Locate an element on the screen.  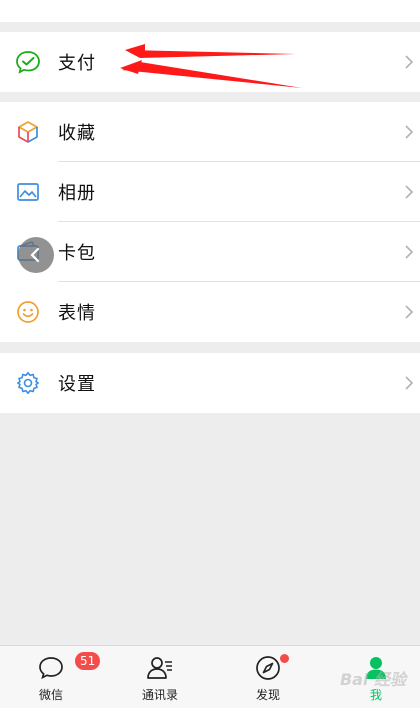
gear-icon is located at coordinates (28, 383).